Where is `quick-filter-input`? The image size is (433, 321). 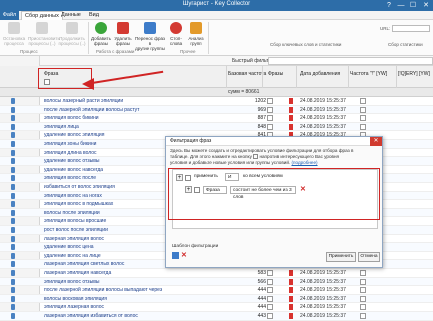 quick-filter-input is located at coordinates (350, 61).